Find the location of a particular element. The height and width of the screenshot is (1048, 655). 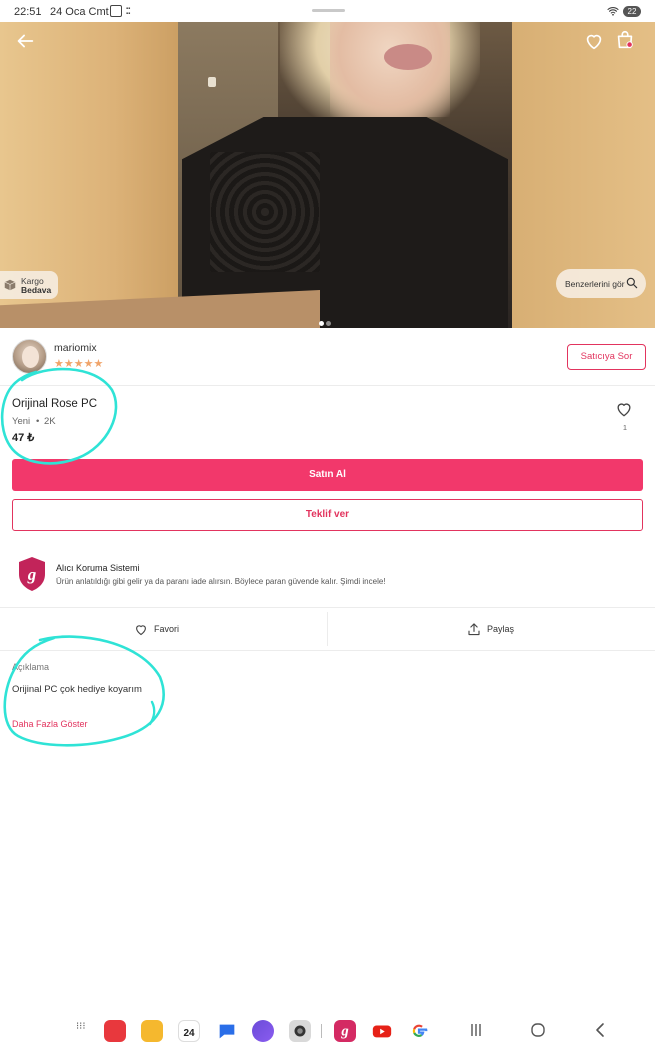

battery-indicator: 22 is located at coordinates (632, 11).